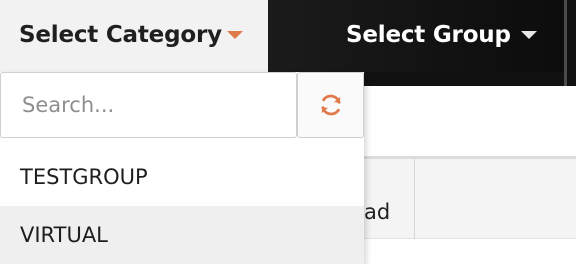 This screenshot has height=264, width=576. I want to click on dropdown-option-testgroup: TESTGROUP, so click(182, 177).